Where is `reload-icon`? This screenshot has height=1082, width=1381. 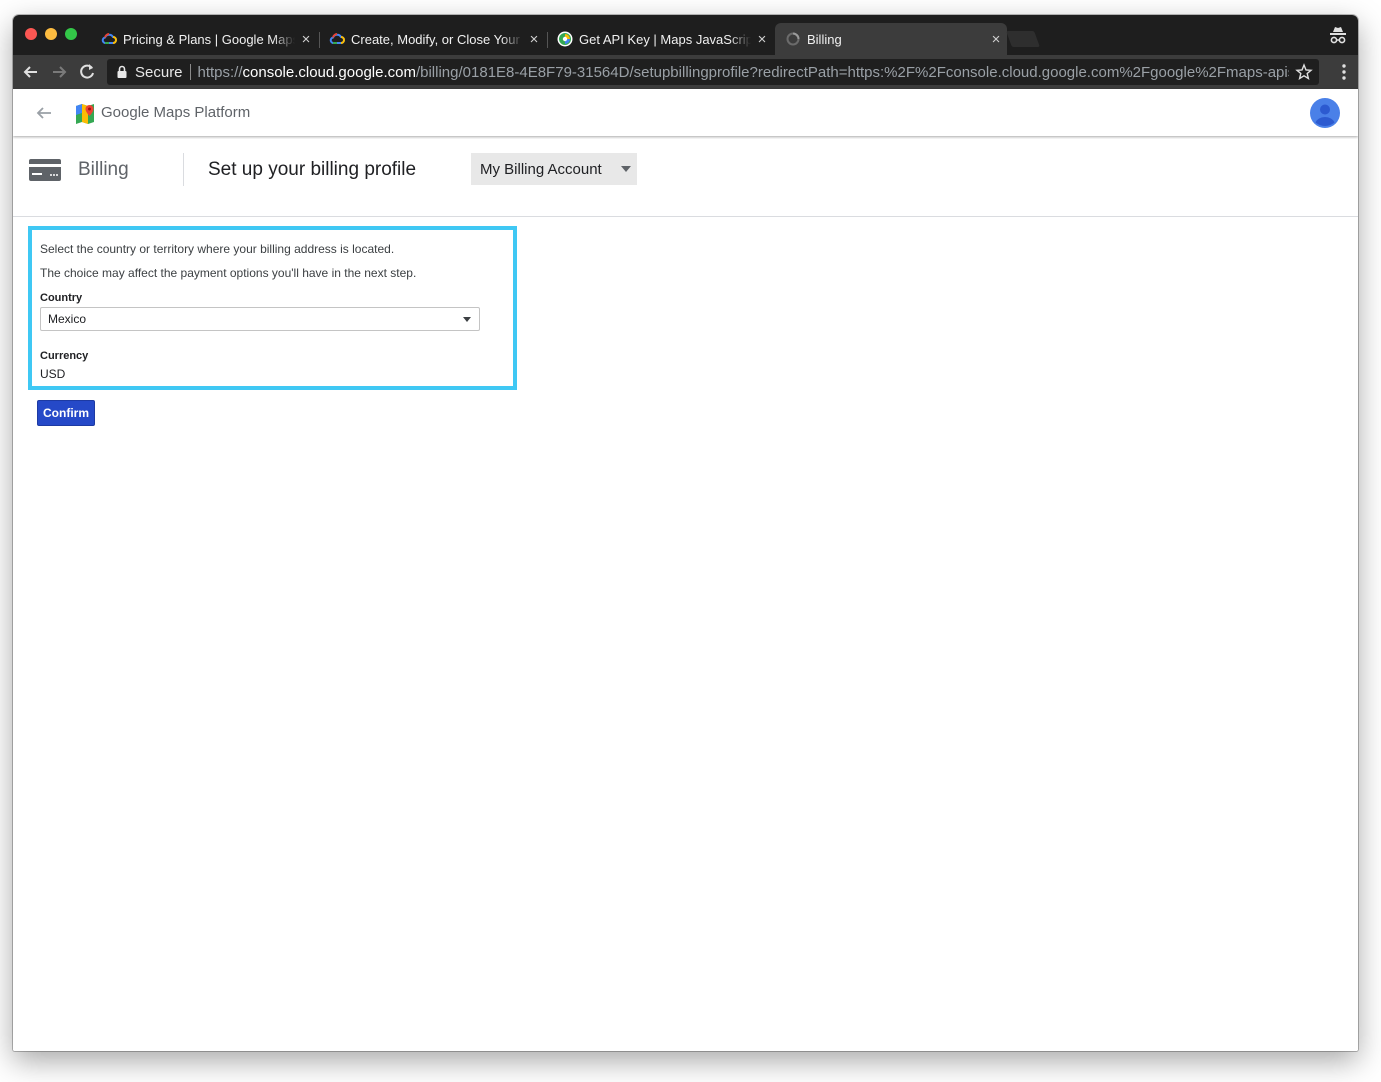
reload-icon is located at coordinates (87, 72).